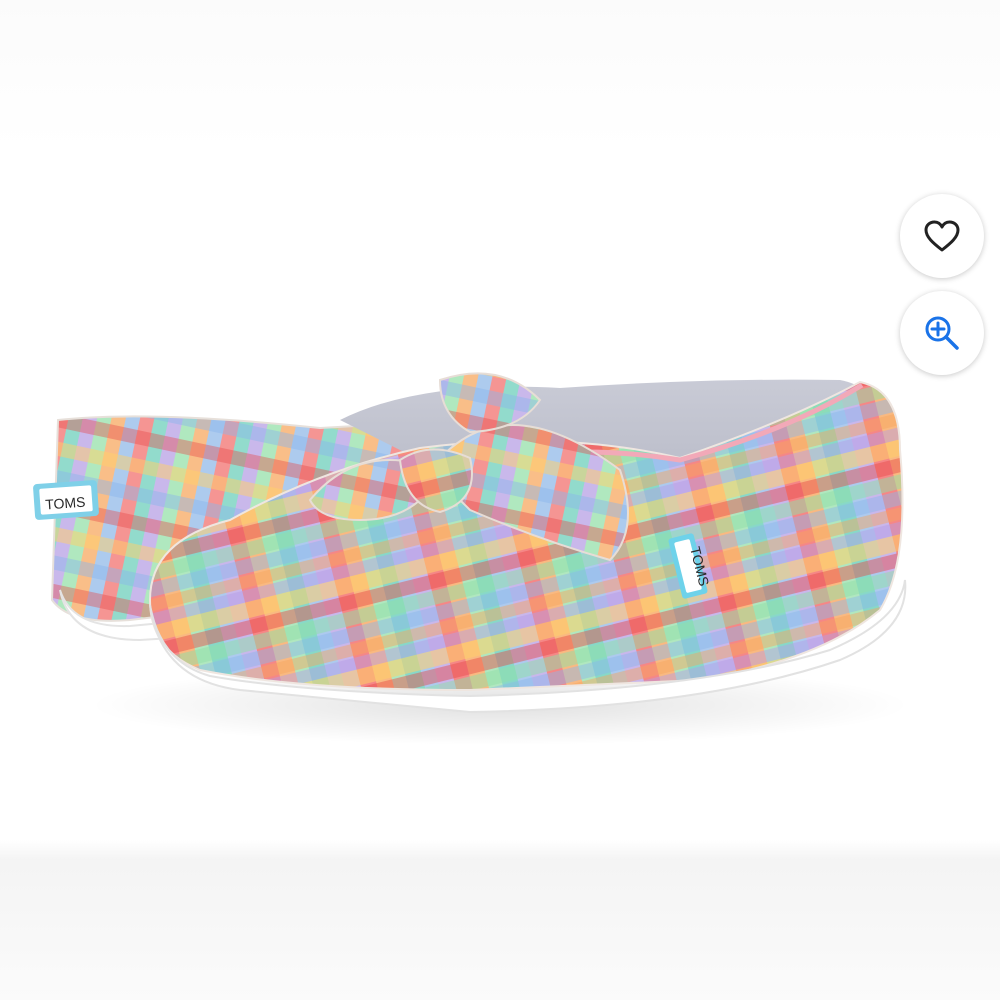 The height and width of the screenshot is (1000, 1000). I want to click on zoom-button, so click(942, 333).